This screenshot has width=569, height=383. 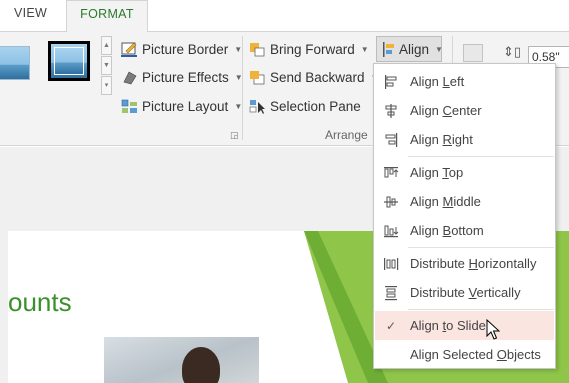 I want to click on picture-effects-label: Picture Effects, so click(x=185, y=77).